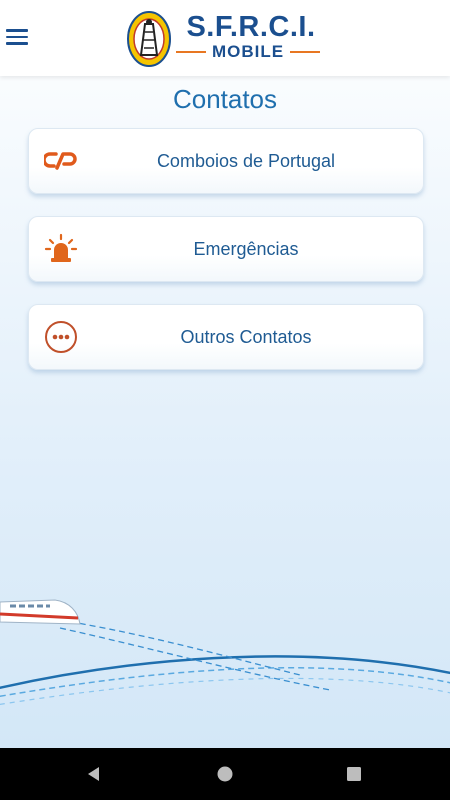  Describe the element at coordinates (248, 52) in the screenshot. I see `logo-subtitle: MOBILE` at that location.